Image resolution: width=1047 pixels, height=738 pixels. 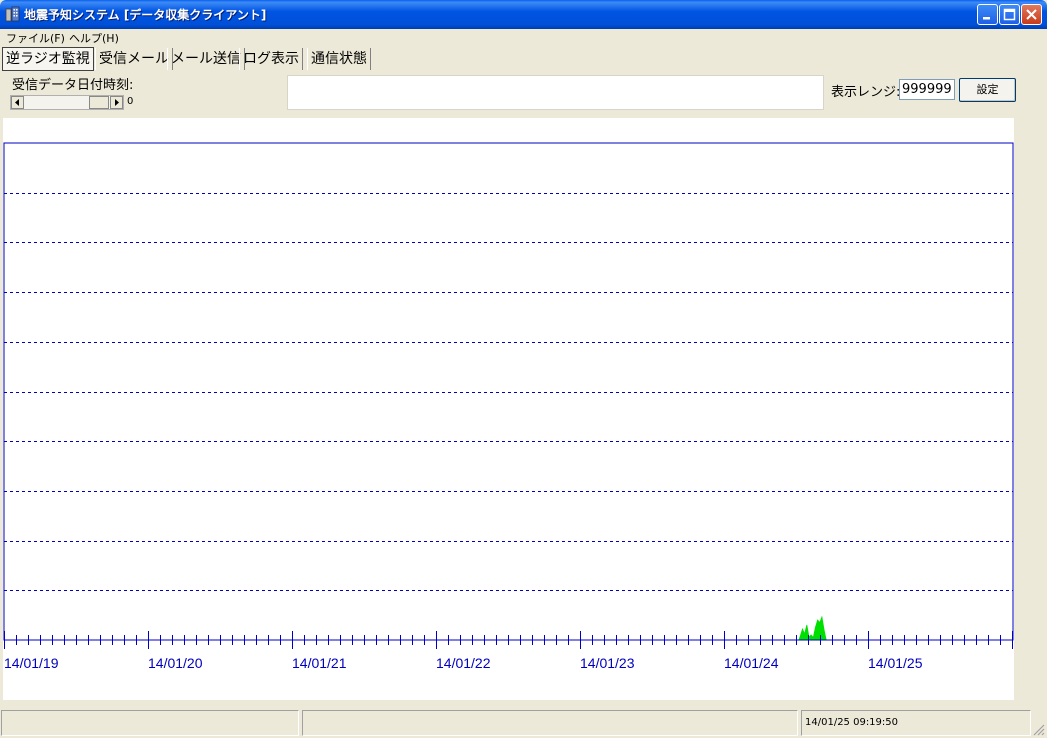 What do you see at coordinates (866, 92) in the screenshot?
I see `display-range-label: 表示レンジ:` at bounding box center [866, 92].